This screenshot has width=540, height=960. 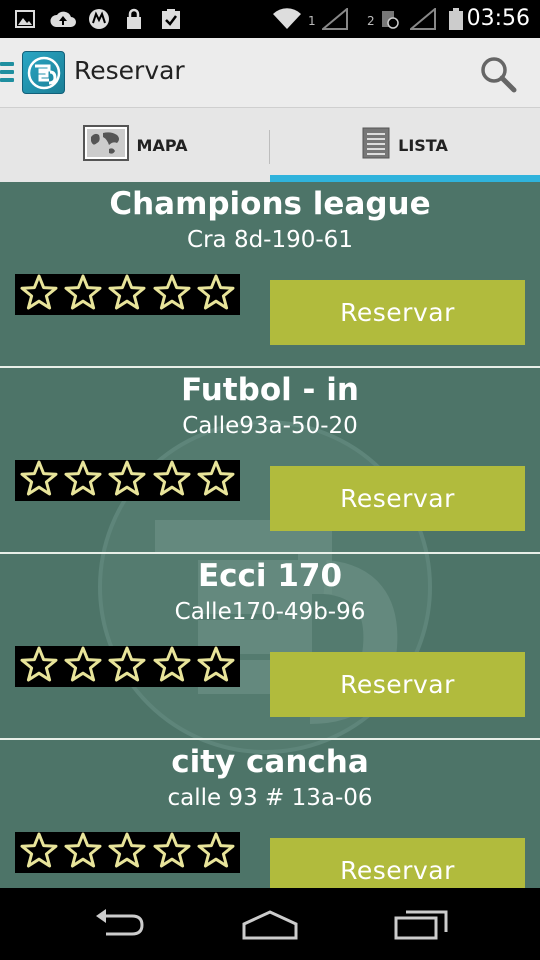 I want to click on motorola-icon, so click(x=99, y=19).